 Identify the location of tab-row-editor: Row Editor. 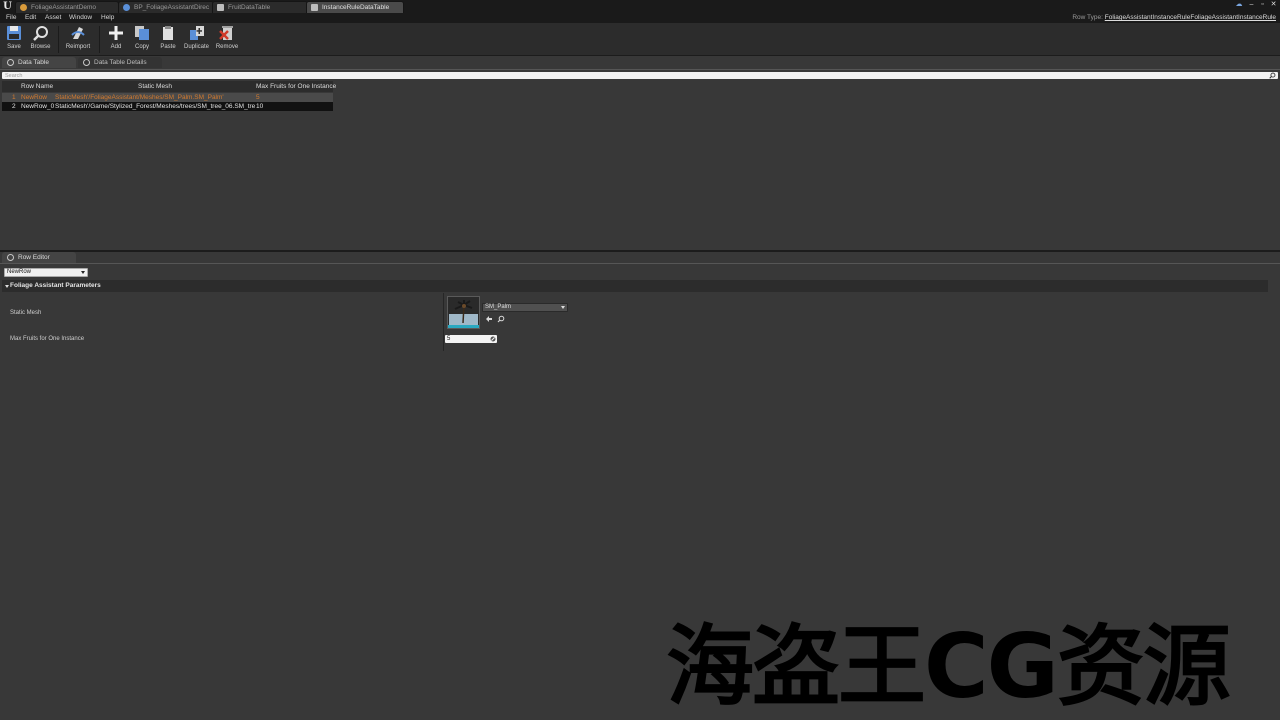
(39, 257).